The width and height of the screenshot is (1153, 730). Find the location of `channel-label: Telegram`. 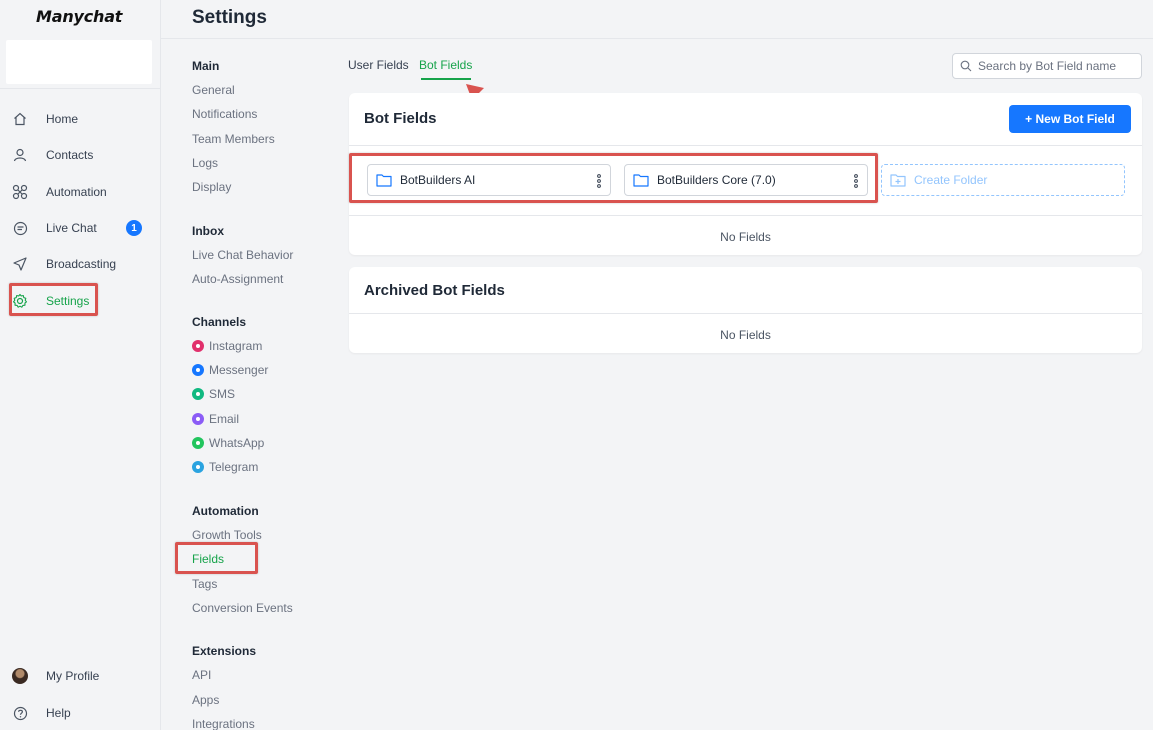

channel-label: Telegram is located at coordinates (234, 467).